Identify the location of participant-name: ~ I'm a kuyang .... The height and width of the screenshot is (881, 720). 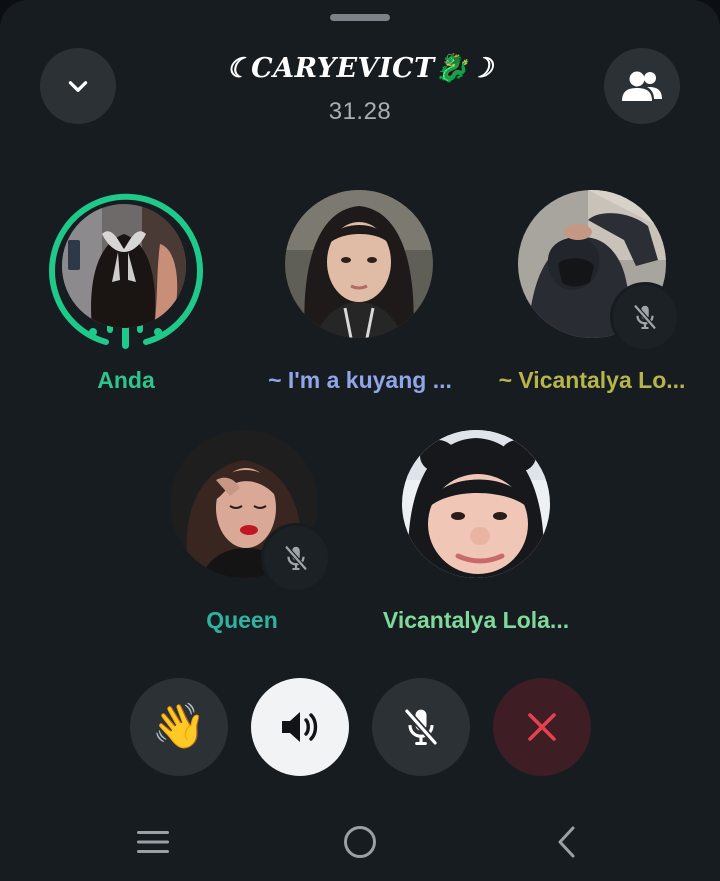
(360, 380).